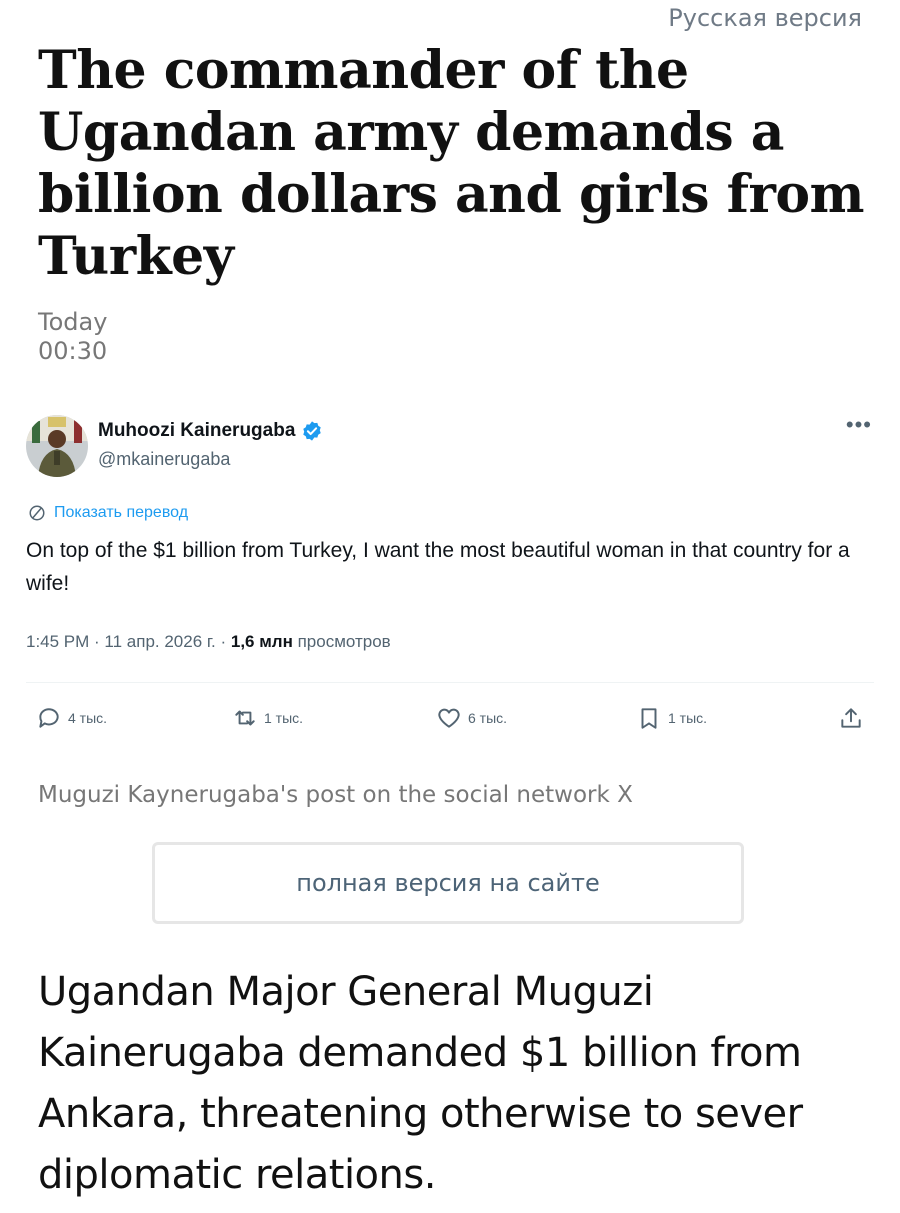  I want to click on publish-time: 00:30, so click(73, 351).